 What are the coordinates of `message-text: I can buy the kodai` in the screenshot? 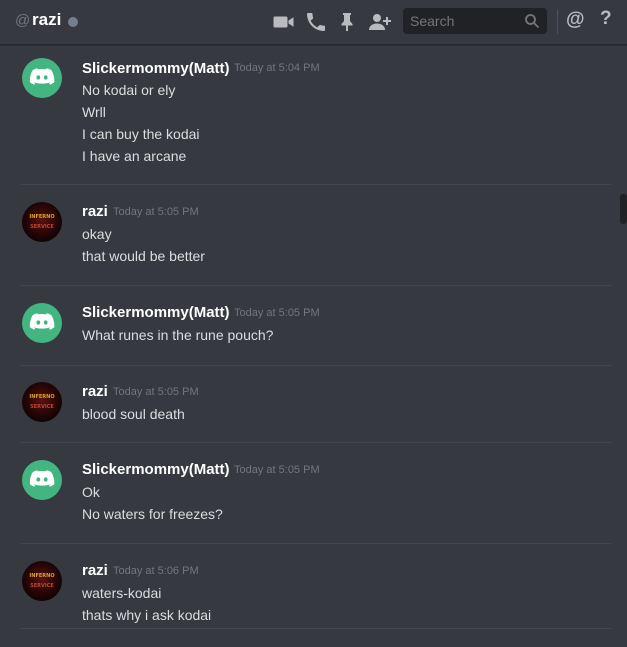 It's located at (141, 134).